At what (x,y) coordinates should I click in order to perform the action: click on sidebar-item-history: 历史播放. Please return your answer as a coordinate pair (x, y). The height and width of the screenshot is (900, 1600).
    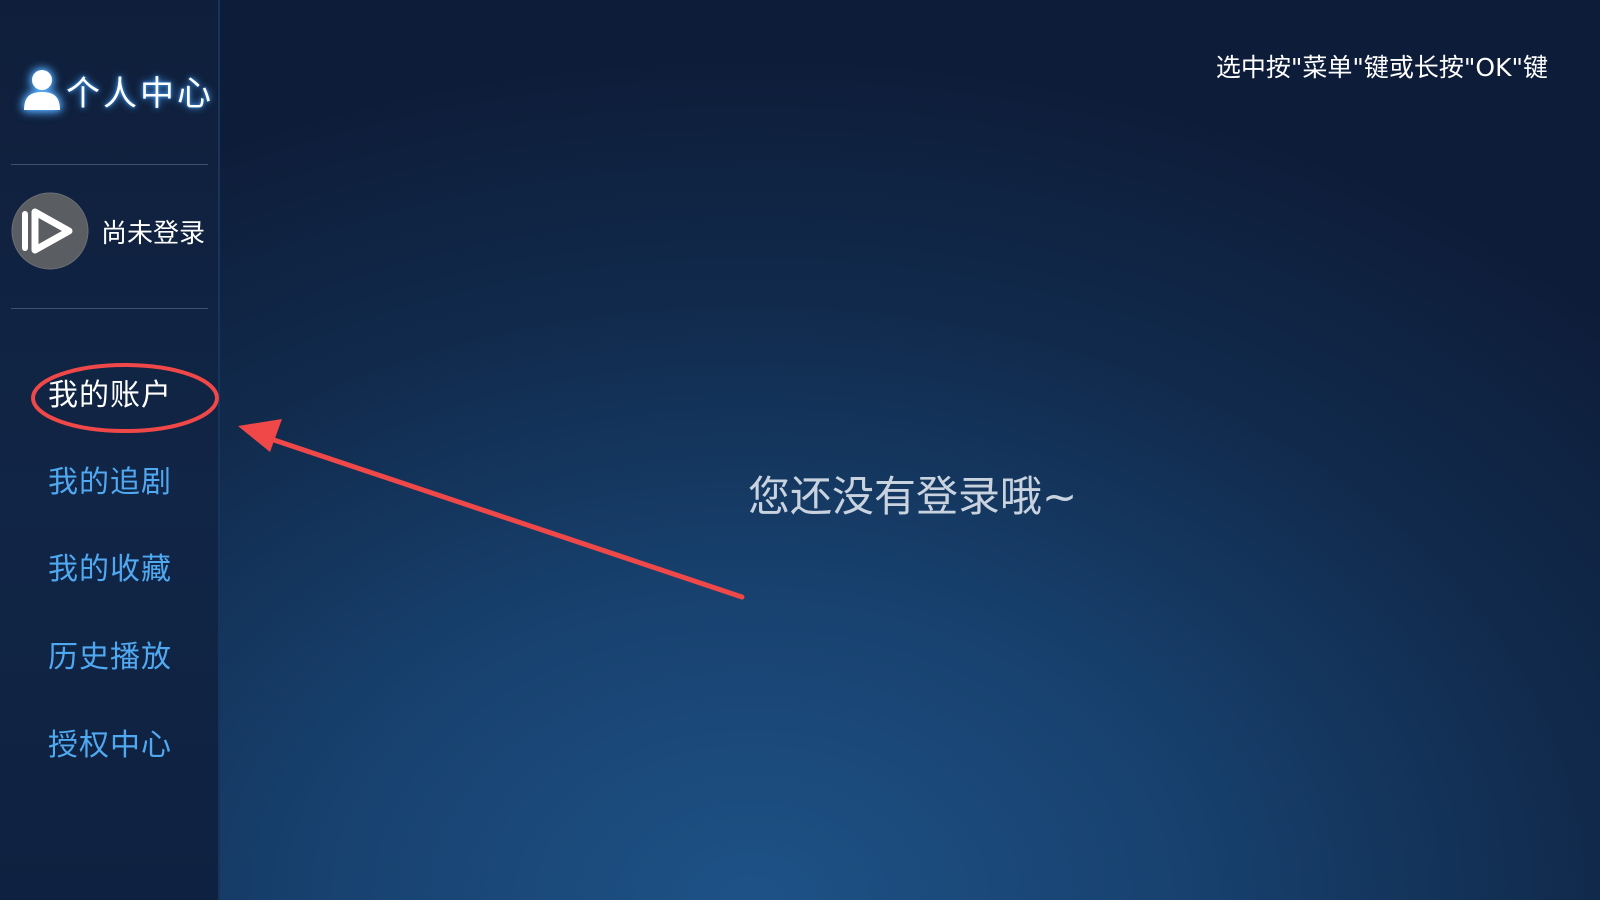
    Looking at the image, I should click on (110, 654).